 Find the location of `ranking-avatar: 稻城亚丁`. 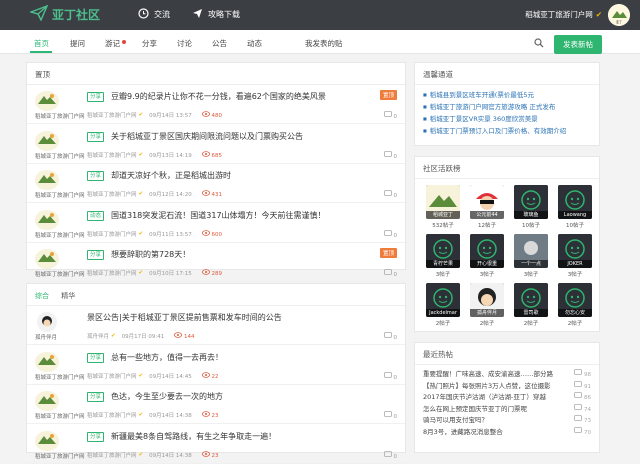

ranking-avatar: 稻城亚丁 is located at coordinates (443, 202).